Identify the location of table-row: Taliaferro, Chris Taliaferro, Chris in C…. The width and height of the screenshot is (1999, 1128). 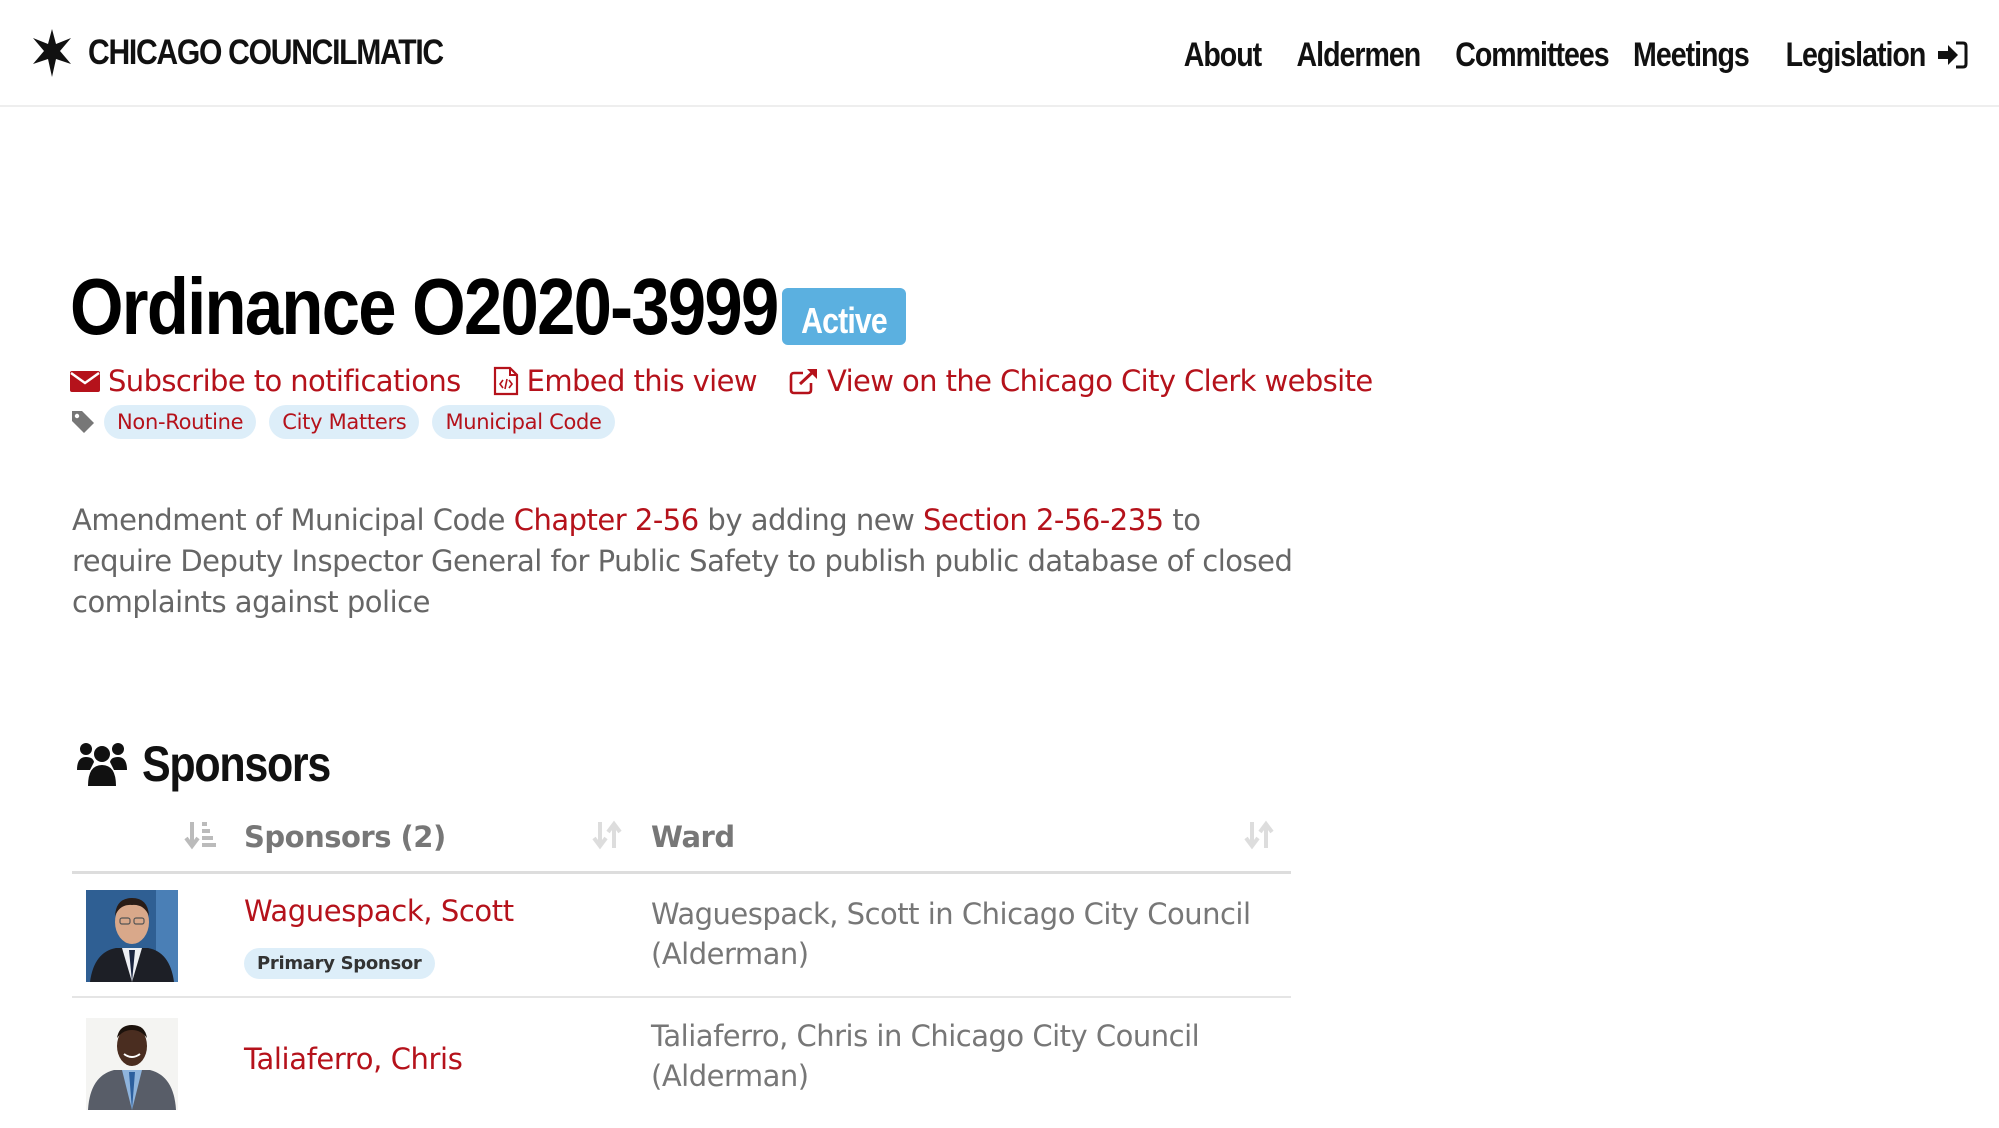
(681, 1060).